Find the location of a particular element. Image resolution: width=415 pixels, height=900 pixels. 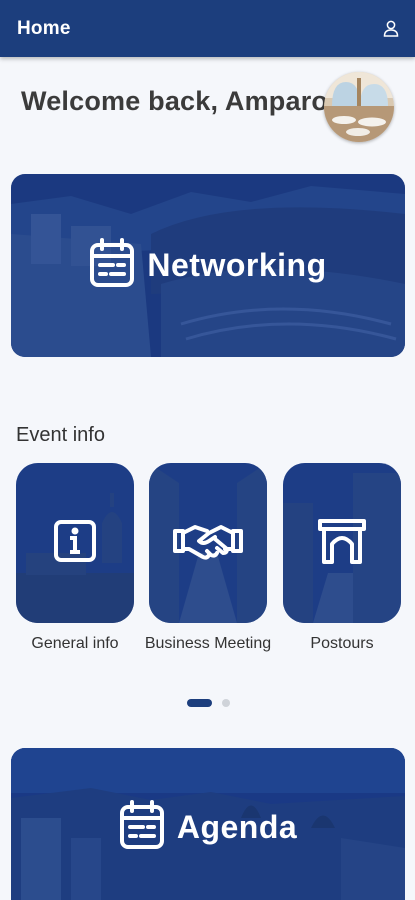

carousel-pagination is located at coordinates (208, 703).